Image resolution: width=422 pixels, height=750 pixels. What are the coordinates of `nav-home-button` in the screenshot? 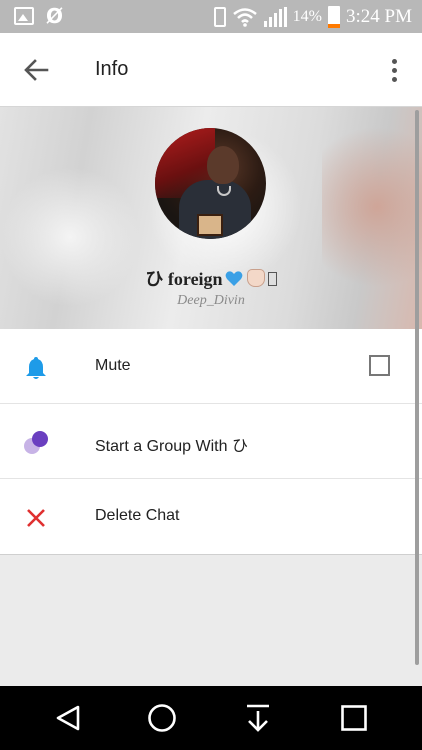 It's located at (162, 718).